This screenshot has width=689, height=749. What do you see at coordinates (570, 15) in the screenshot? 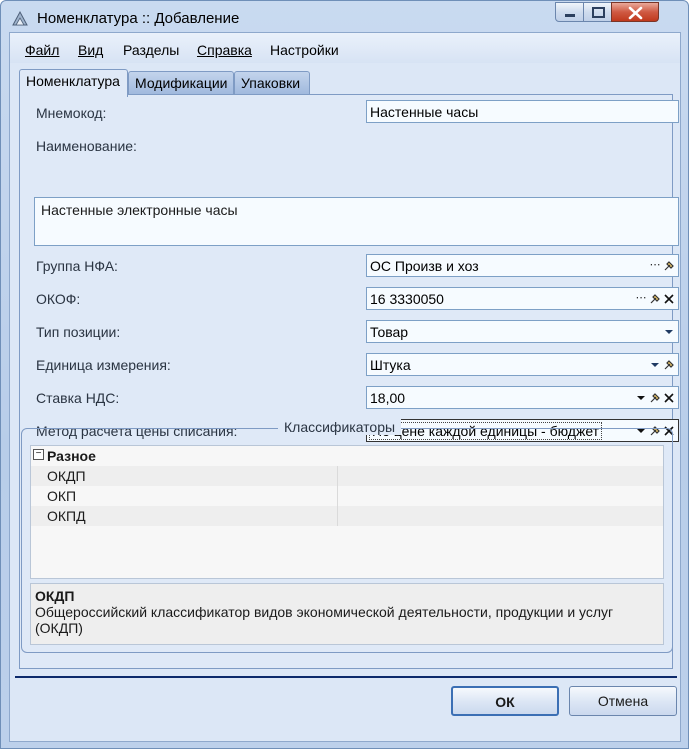
I see `minimize-icon` at bounding box center [570, 15].